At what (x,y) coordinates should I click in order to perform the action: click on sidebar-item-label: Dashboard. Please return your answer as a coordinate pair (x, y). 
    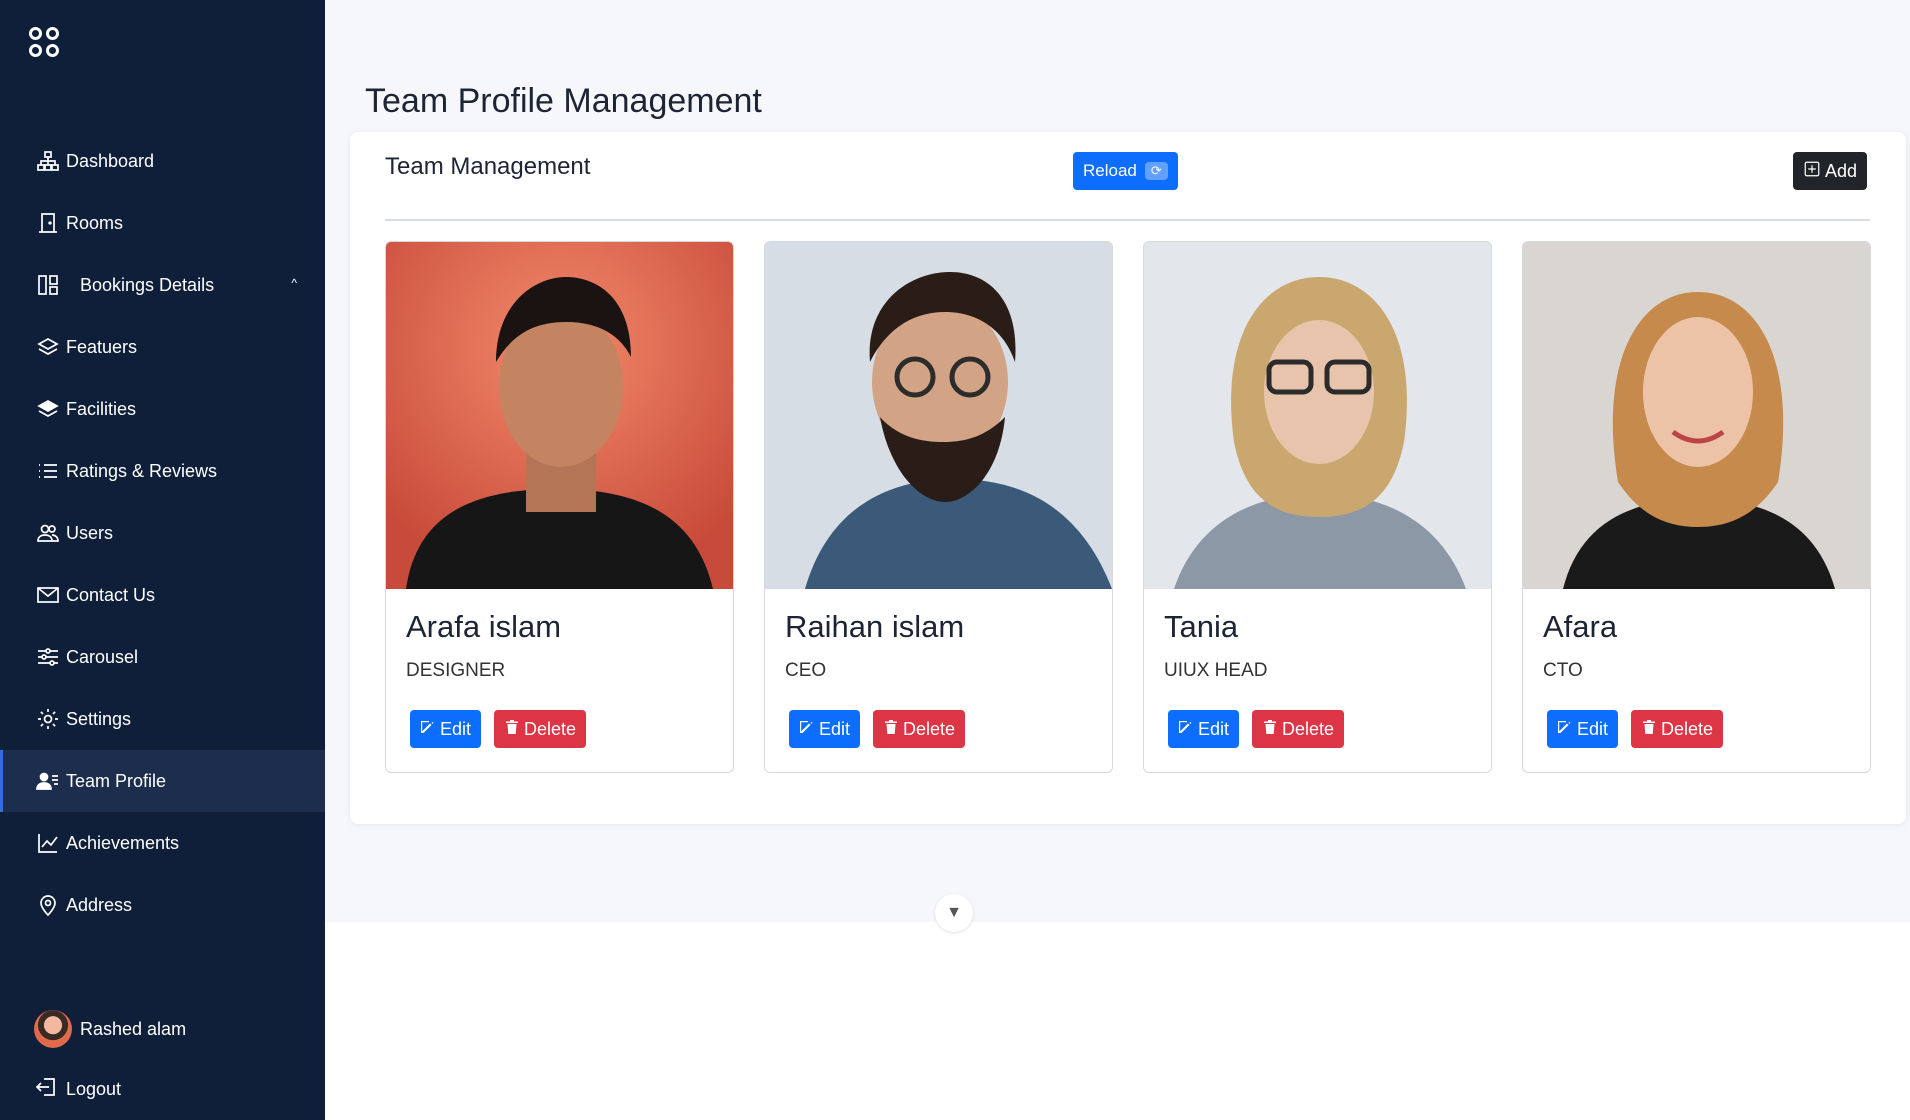
    Looking at the image, I should click on (110, 160).